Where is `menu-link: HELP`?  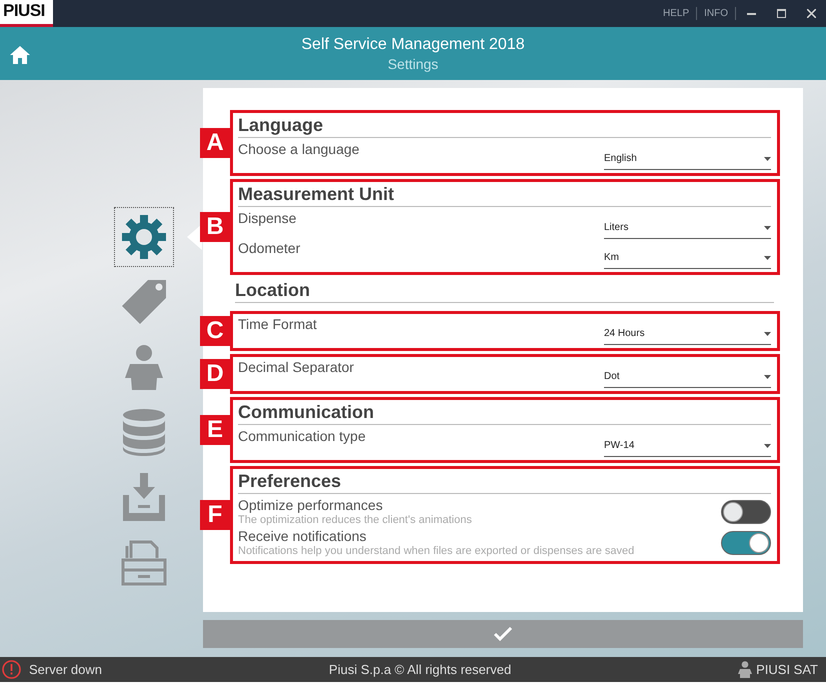 menu-link: HELP is located at coordinates (677, 13).